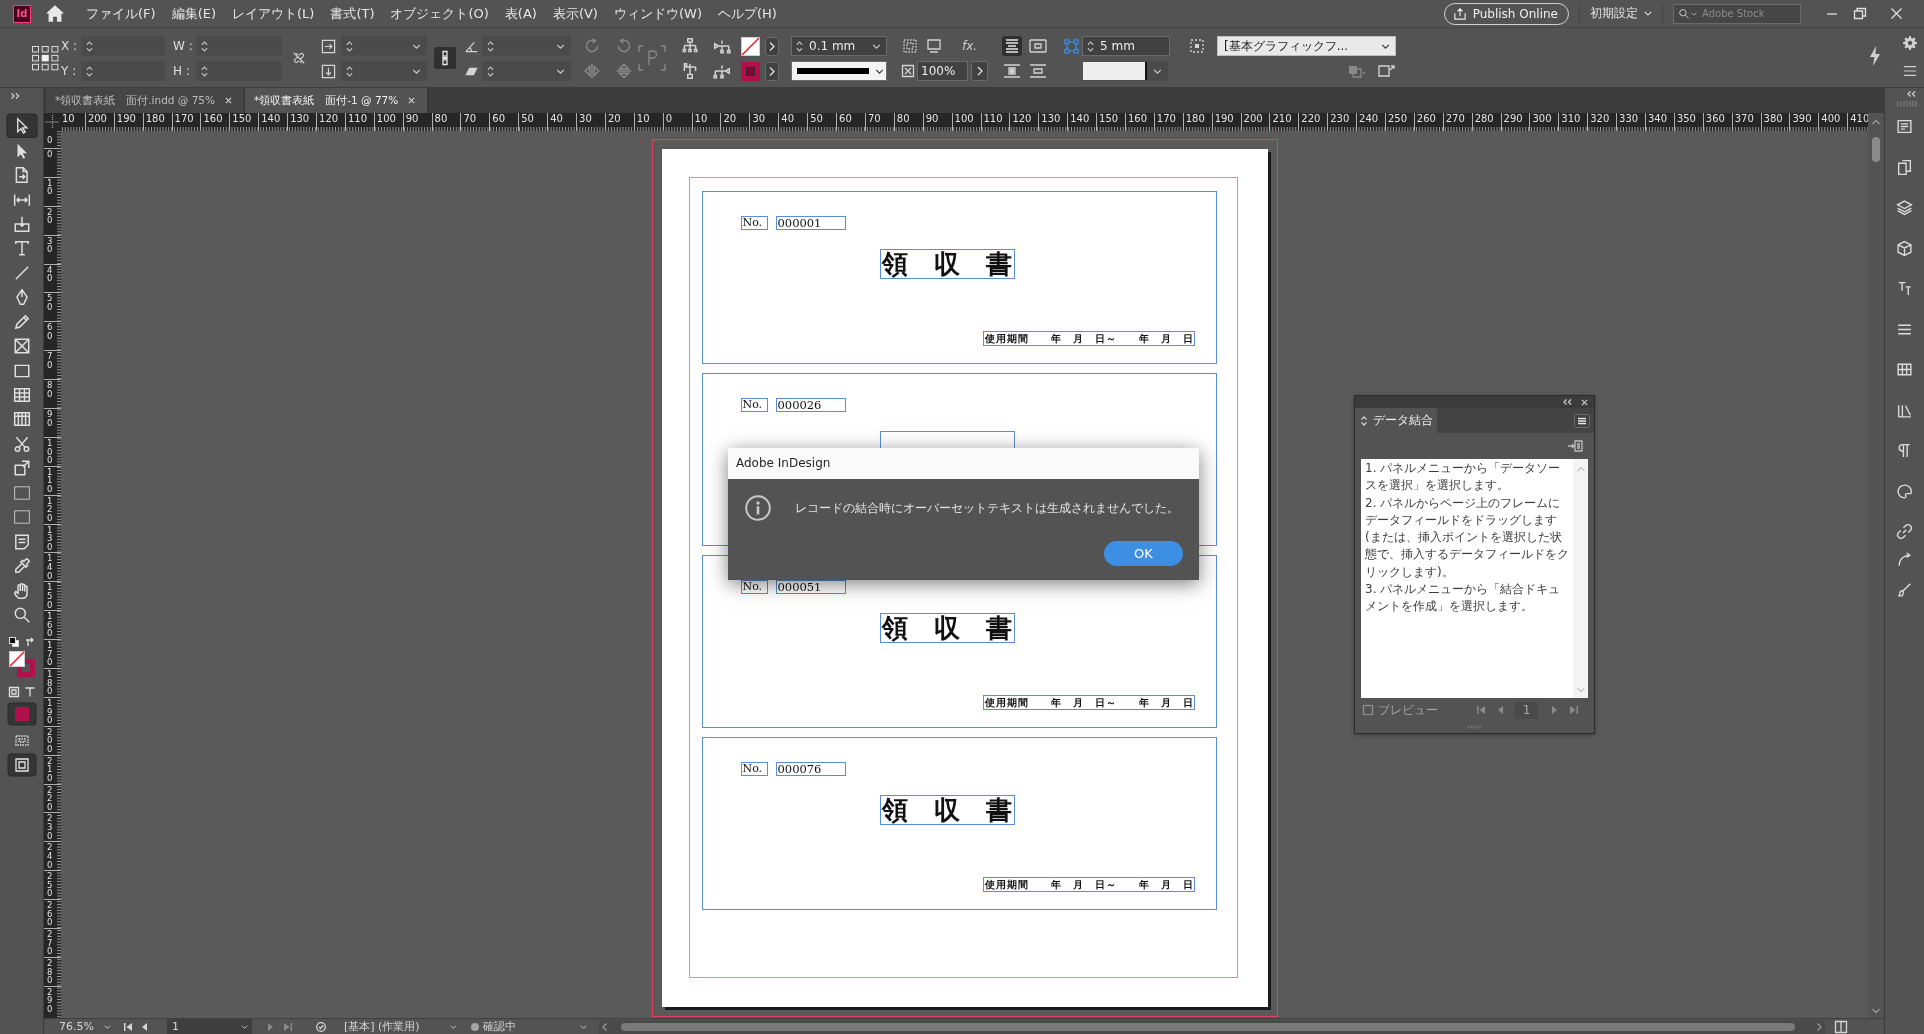 This screenshot has height=1034, width=1924. What do you see at coordinates (1088, 702) in the screenshot?
I see `usage-period-text: 使用期間 年 月 日～ 年 月 日` at bounding box center [1088, 702].